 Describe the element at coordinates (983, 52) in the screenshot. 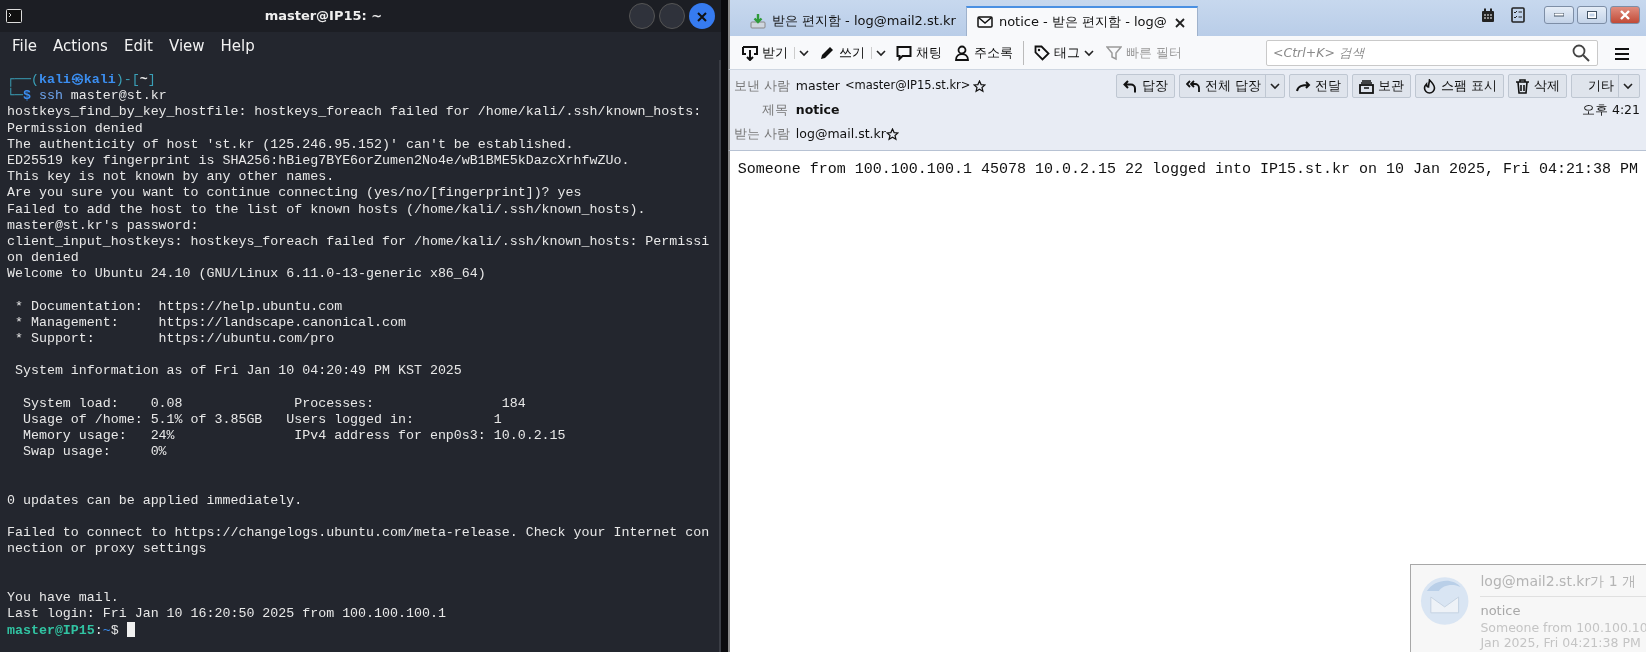

I see `toolbar-button: 주소록` at that location.